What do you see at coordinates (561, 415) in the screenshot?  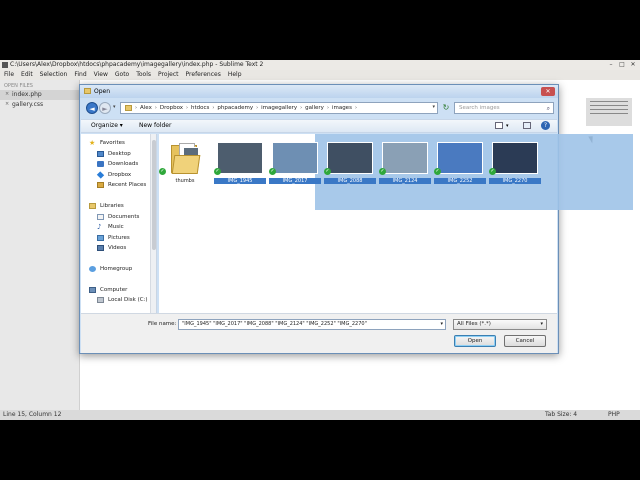 I see `tab-size: Tab Size: 4` at bounding box center [561, 415].